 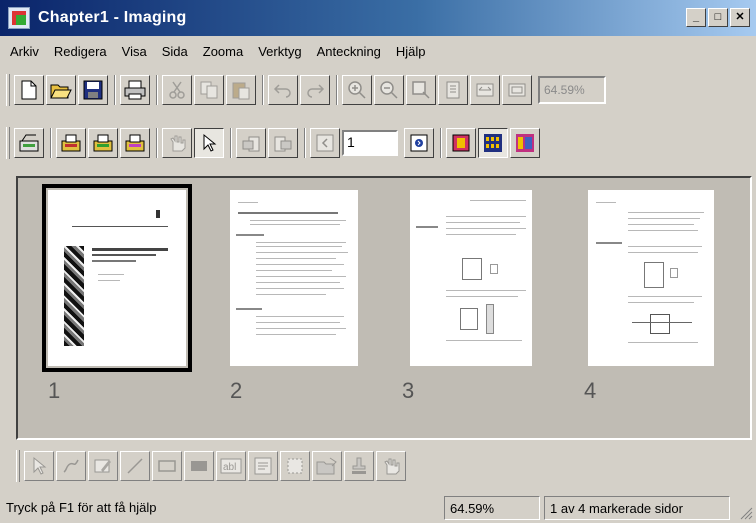 What do you see at coordinates (177, 143) in the screenshot?
I see `drag-button` at bounding box center [177, 143].